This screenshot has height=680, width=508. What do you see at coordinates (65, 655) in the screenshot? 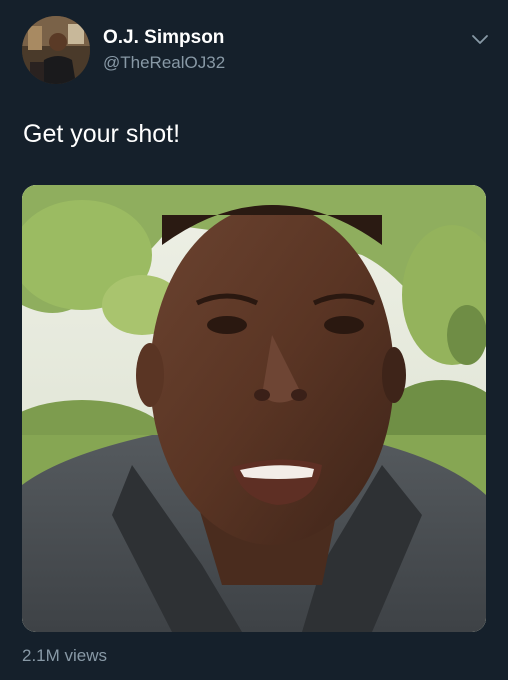
I see `view-count: 2.1M views` at bounding box center [65, 655].